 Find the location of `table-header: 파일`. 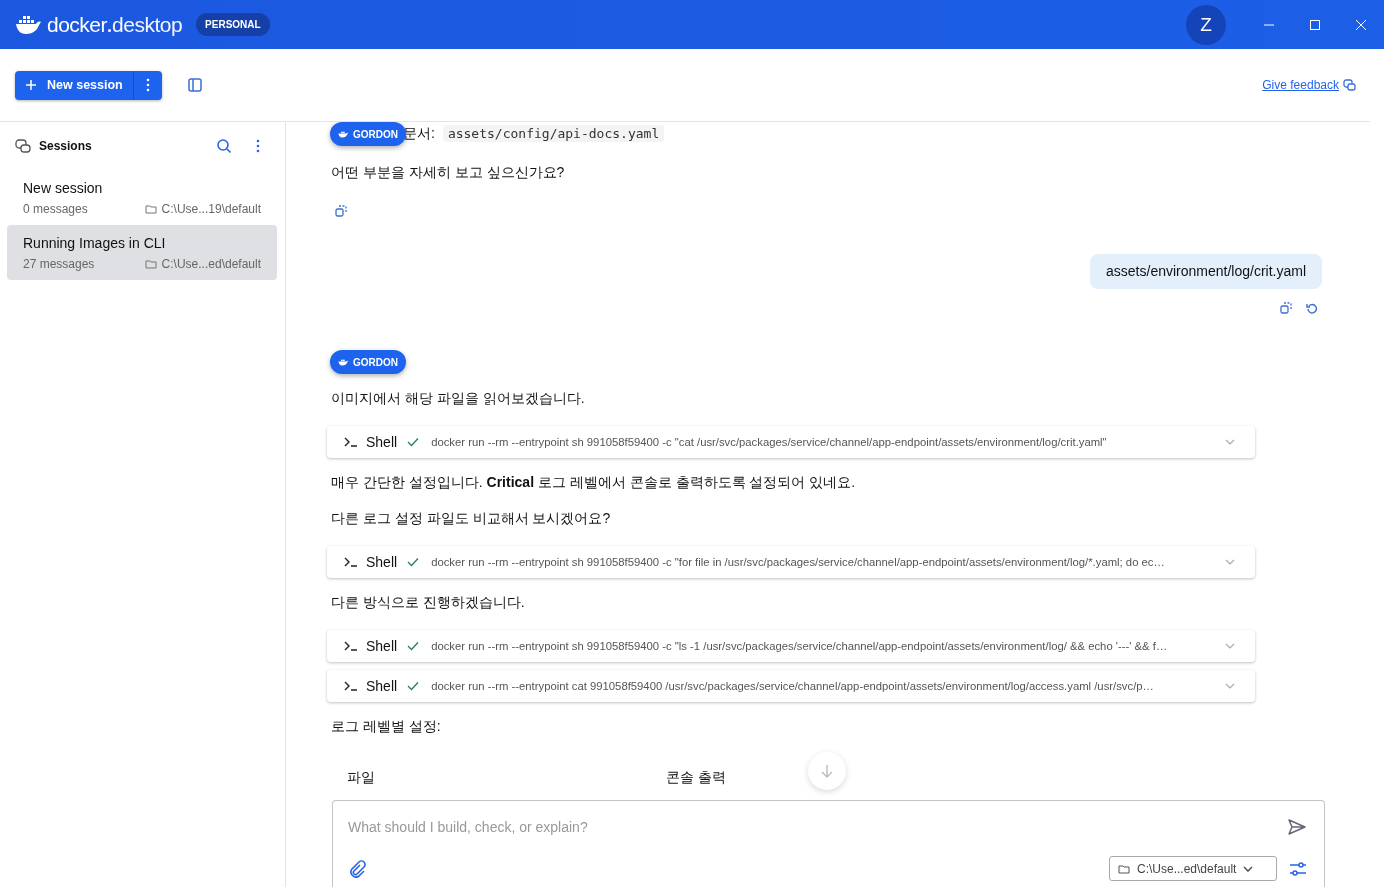

table-header: 파일 is located at coordinates (361, 778).